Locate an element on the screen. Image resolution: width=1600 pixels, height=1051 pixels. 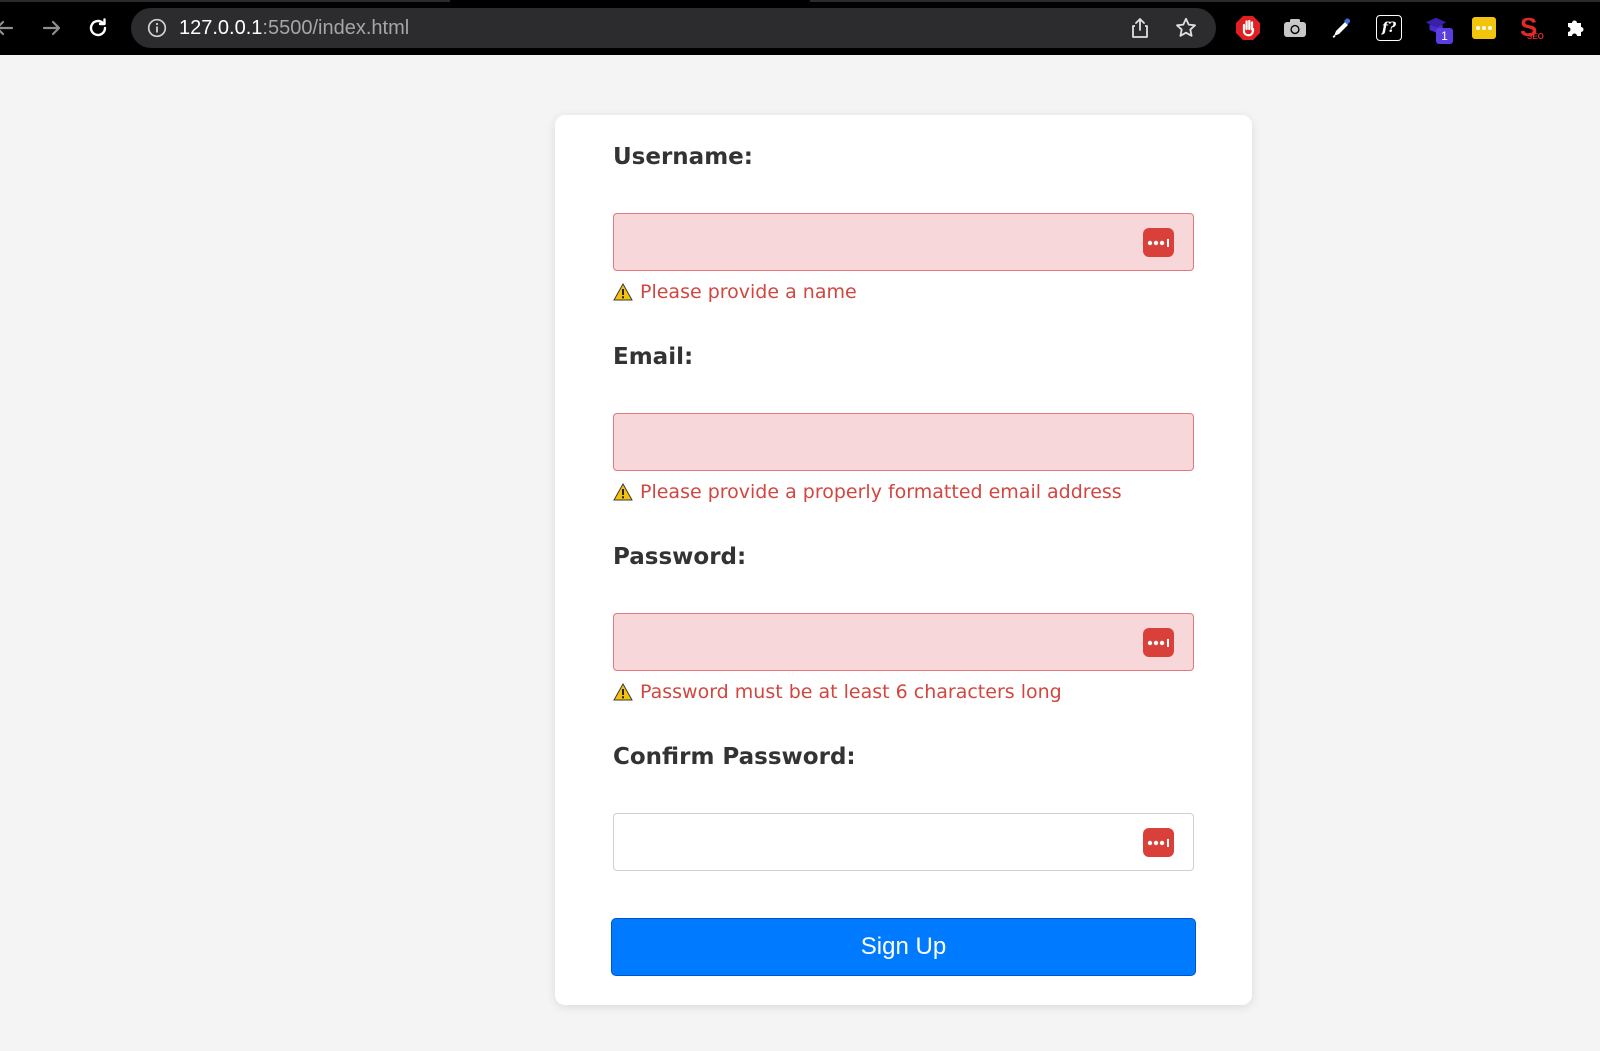
reload-icon is located at coordinates (98, 27).